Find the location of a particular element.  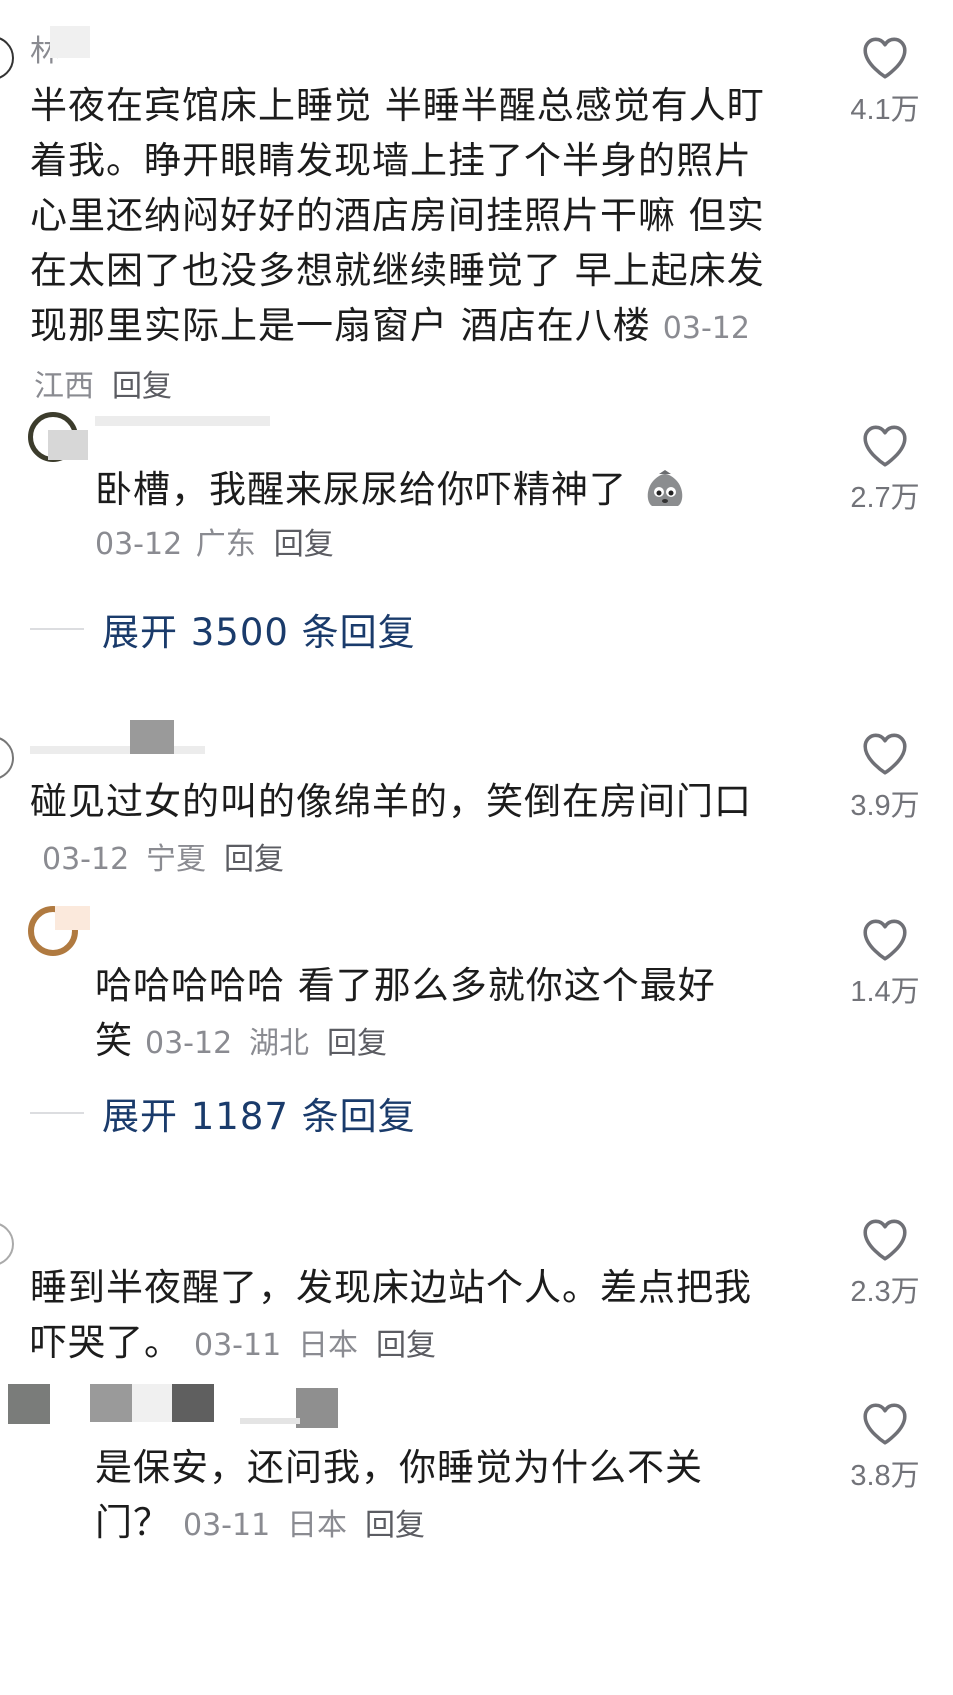

like-button: 2.3万 is located at coordinates (885, 1263).